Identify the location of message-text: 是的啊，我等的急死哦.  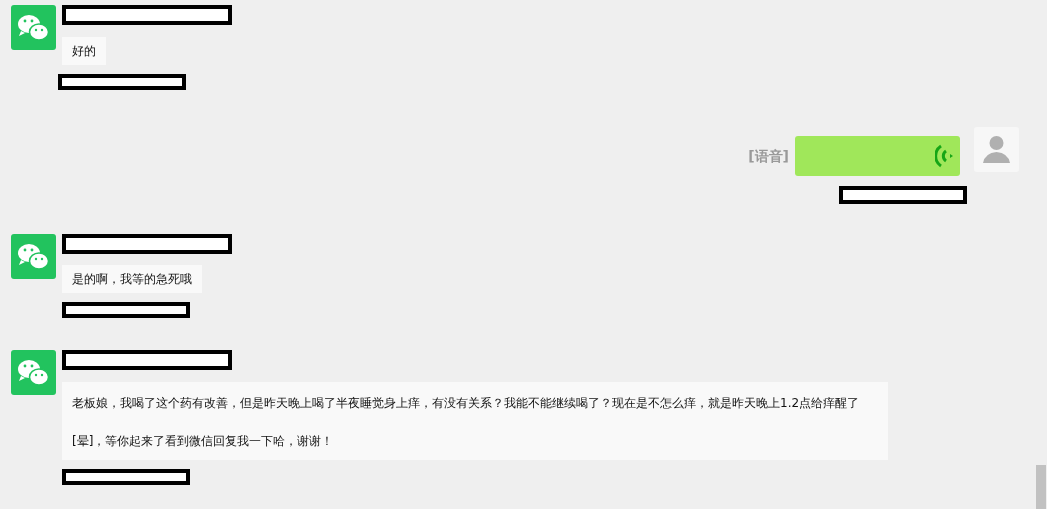
(132, 279).